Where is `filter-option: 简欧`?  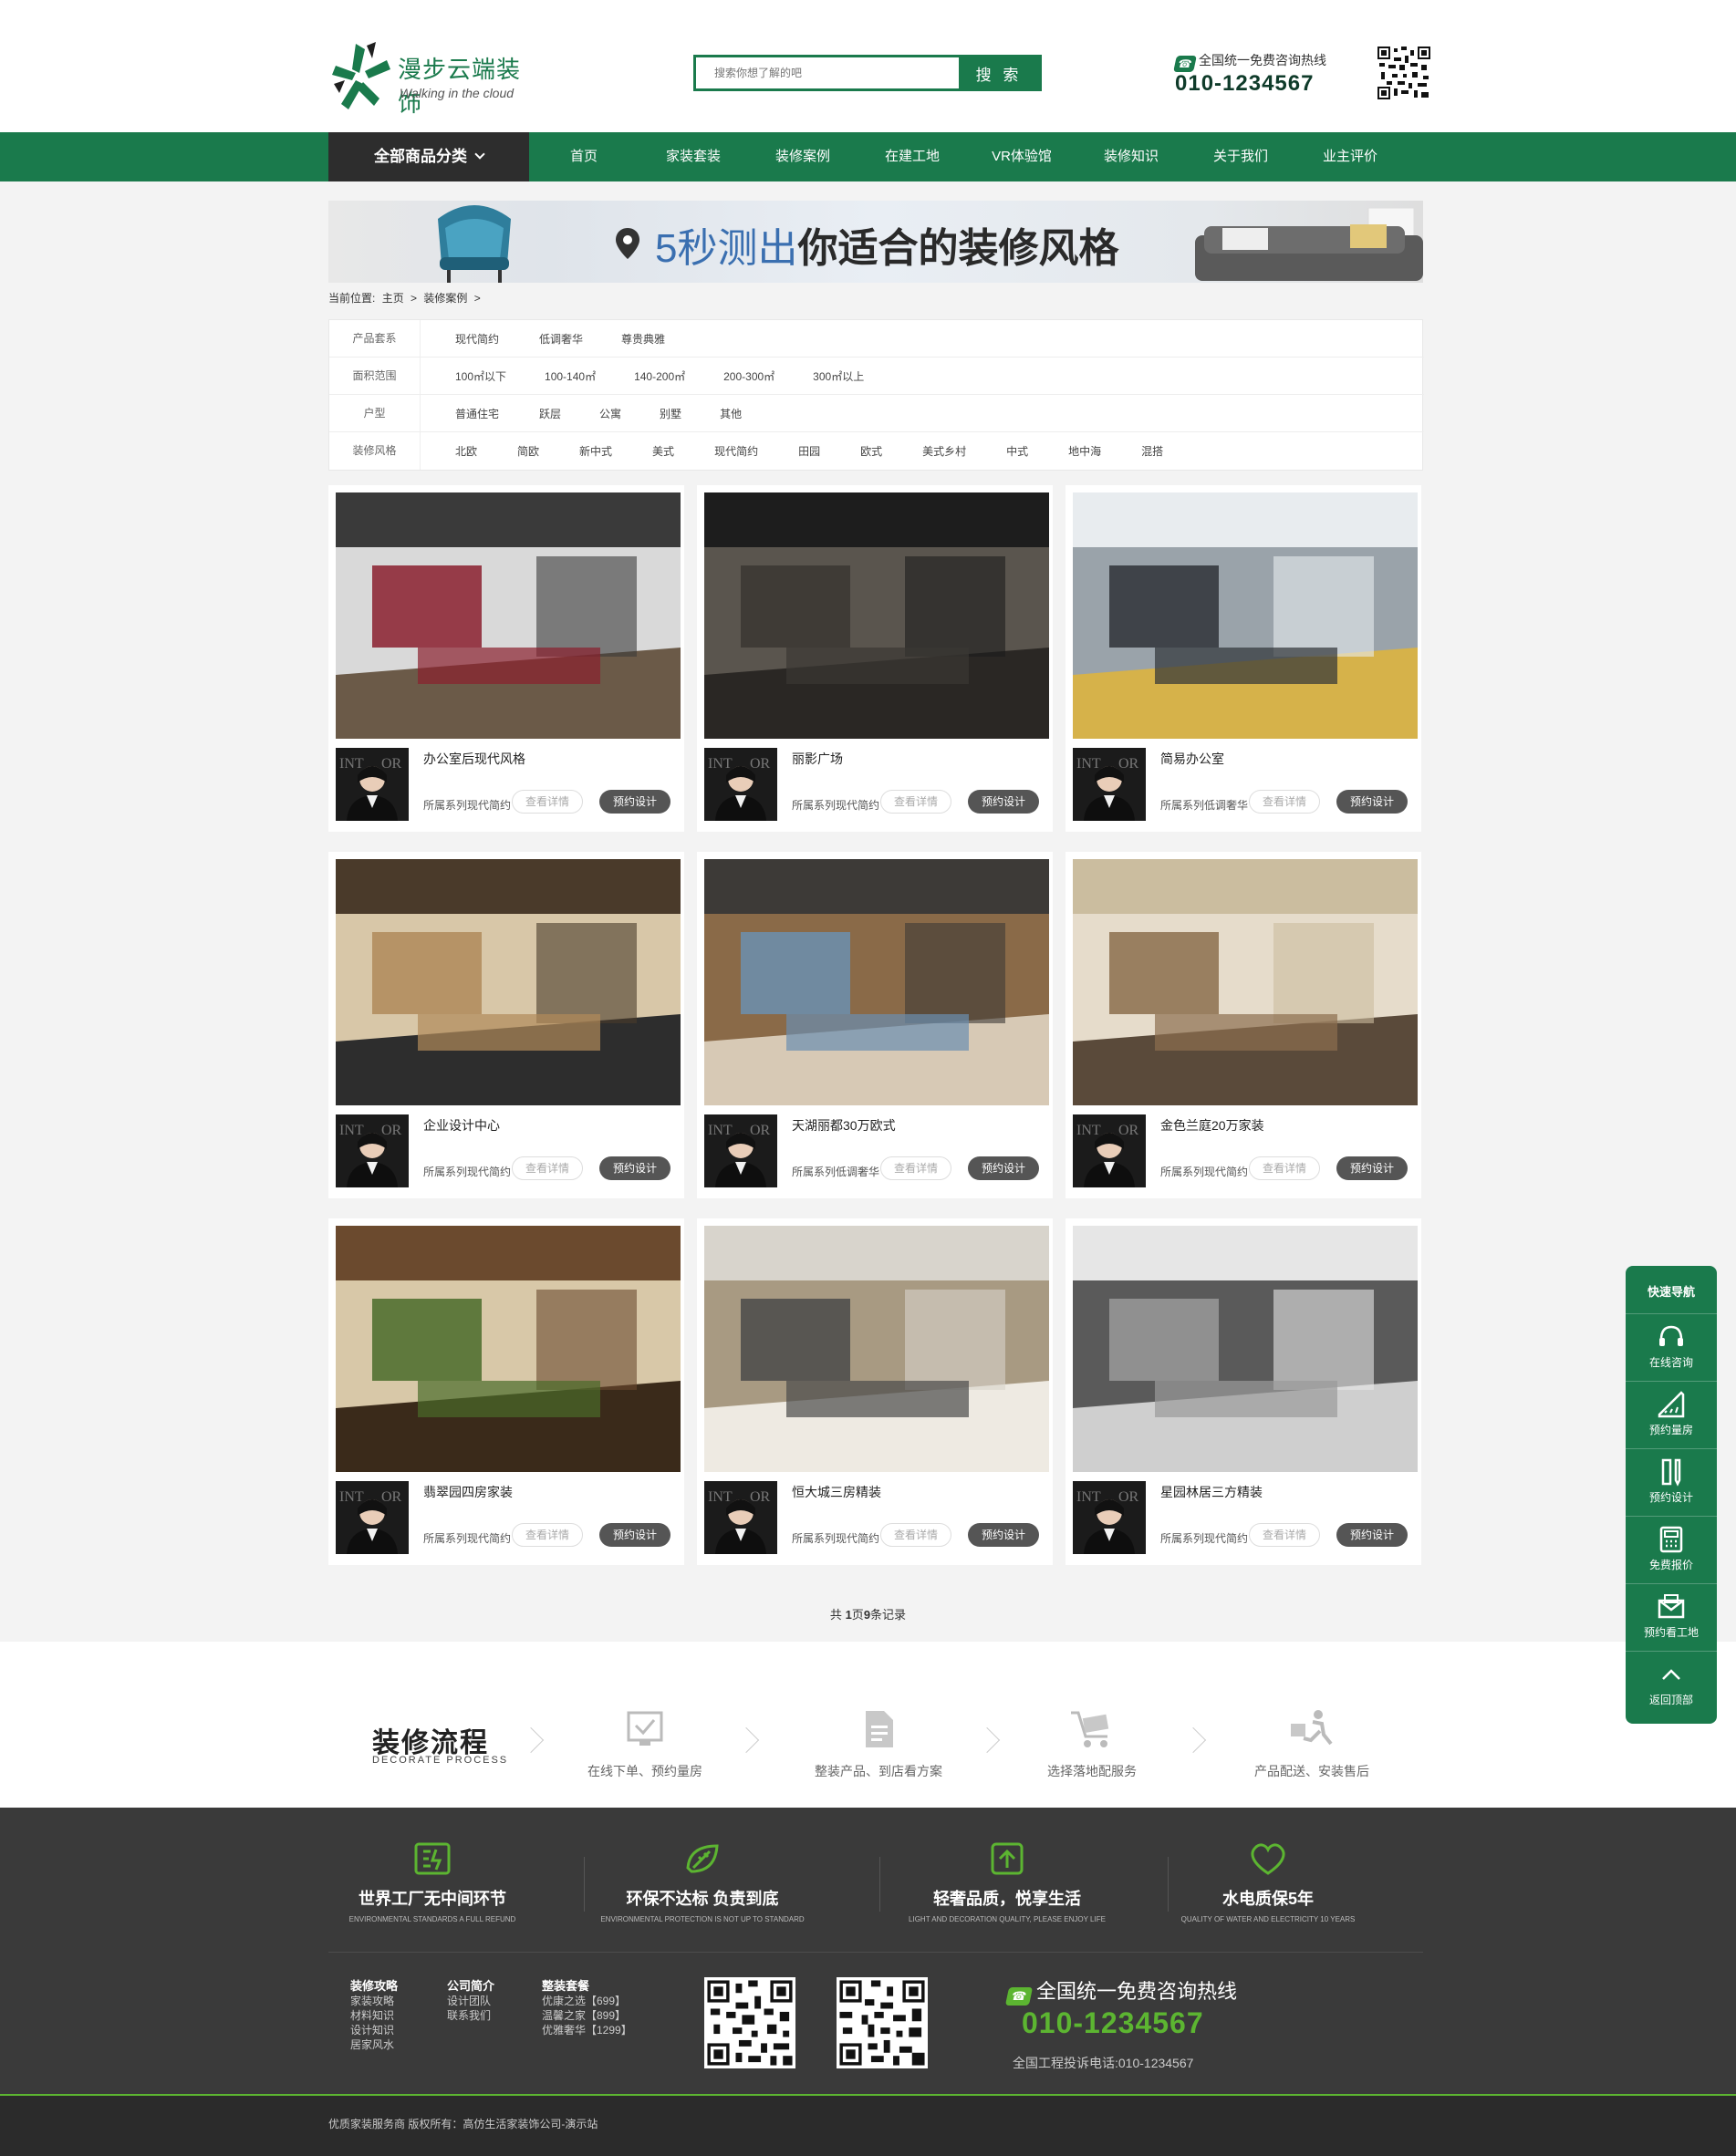
filter-option: 简欧 is located at coordinates (528, 451).